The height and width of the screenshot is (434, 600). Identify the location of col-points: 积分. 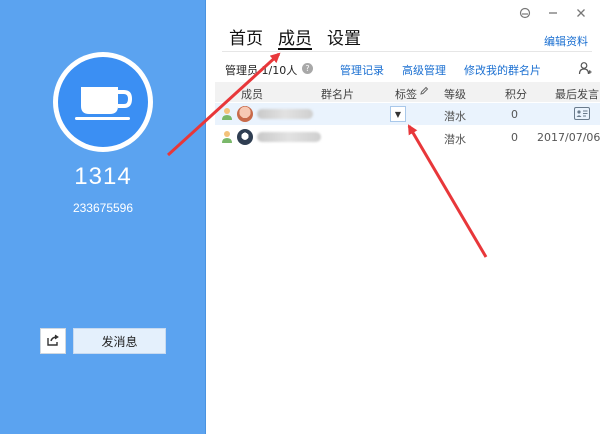
(516, 94).